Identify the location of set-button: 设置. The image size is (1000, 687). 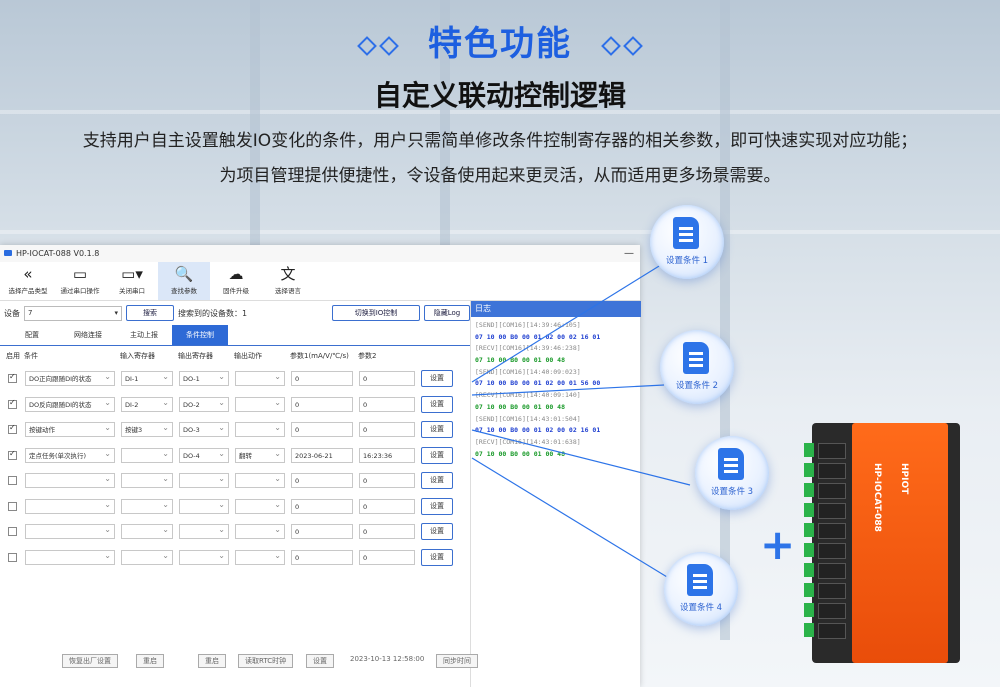
(320, 661).